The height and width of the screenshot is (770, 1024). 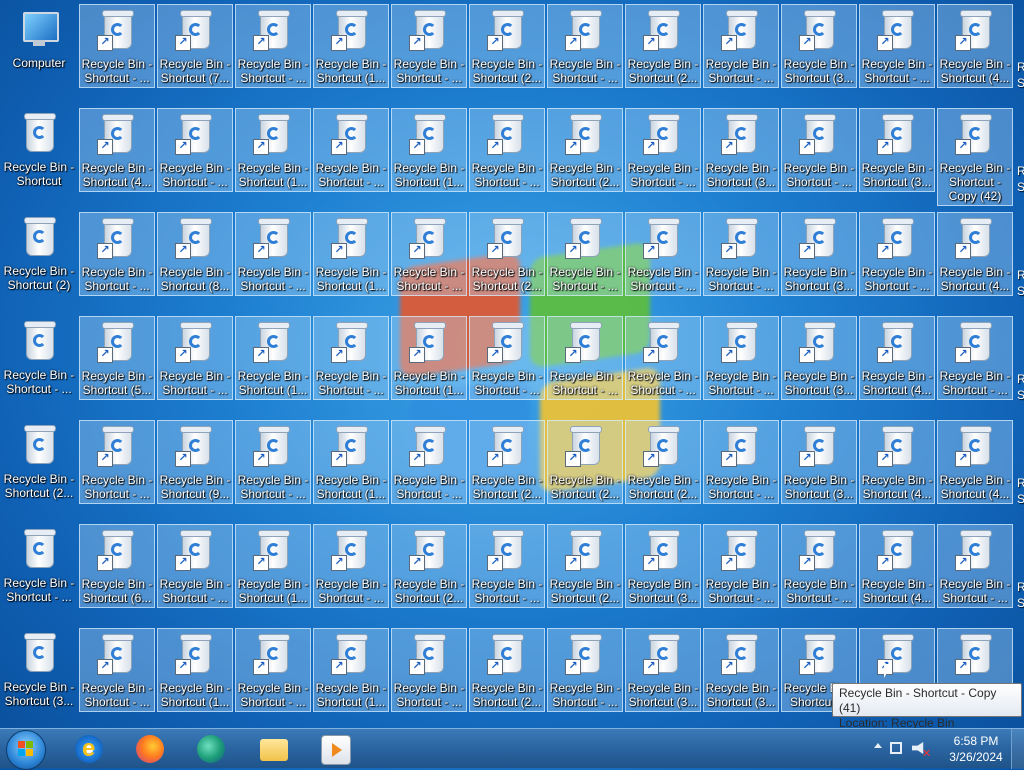 What do you see at coordinates (975, 157) in the screenshot?
I see `desktop-icon-recycle-bin-shortcut: ↗ Recycle Bin - Shortcut - Copy (42)` at bounding box center [975, 157].